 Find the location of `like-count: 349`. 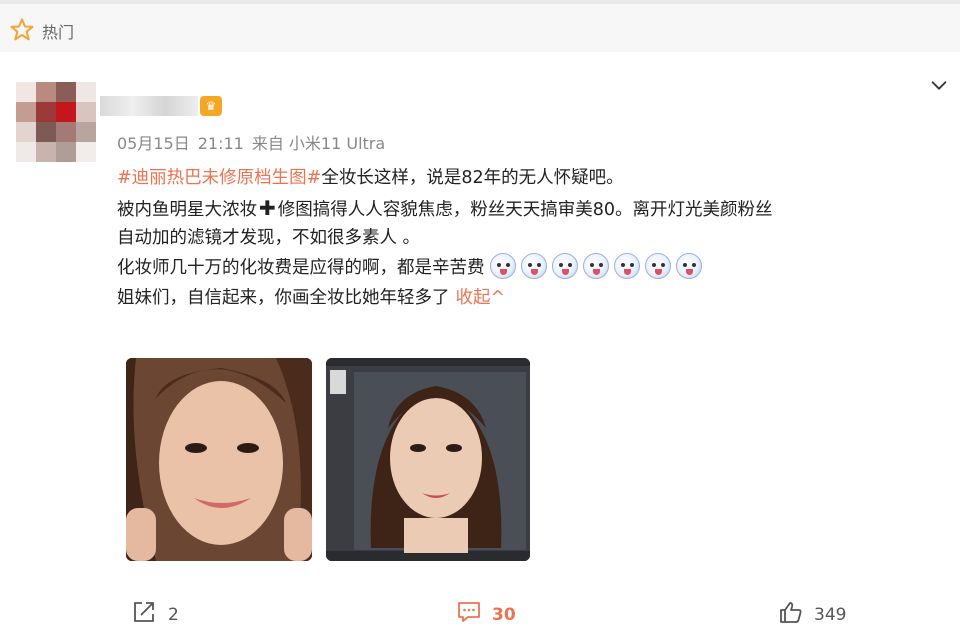

like-count: 349 is located at coordinates (830, 615).